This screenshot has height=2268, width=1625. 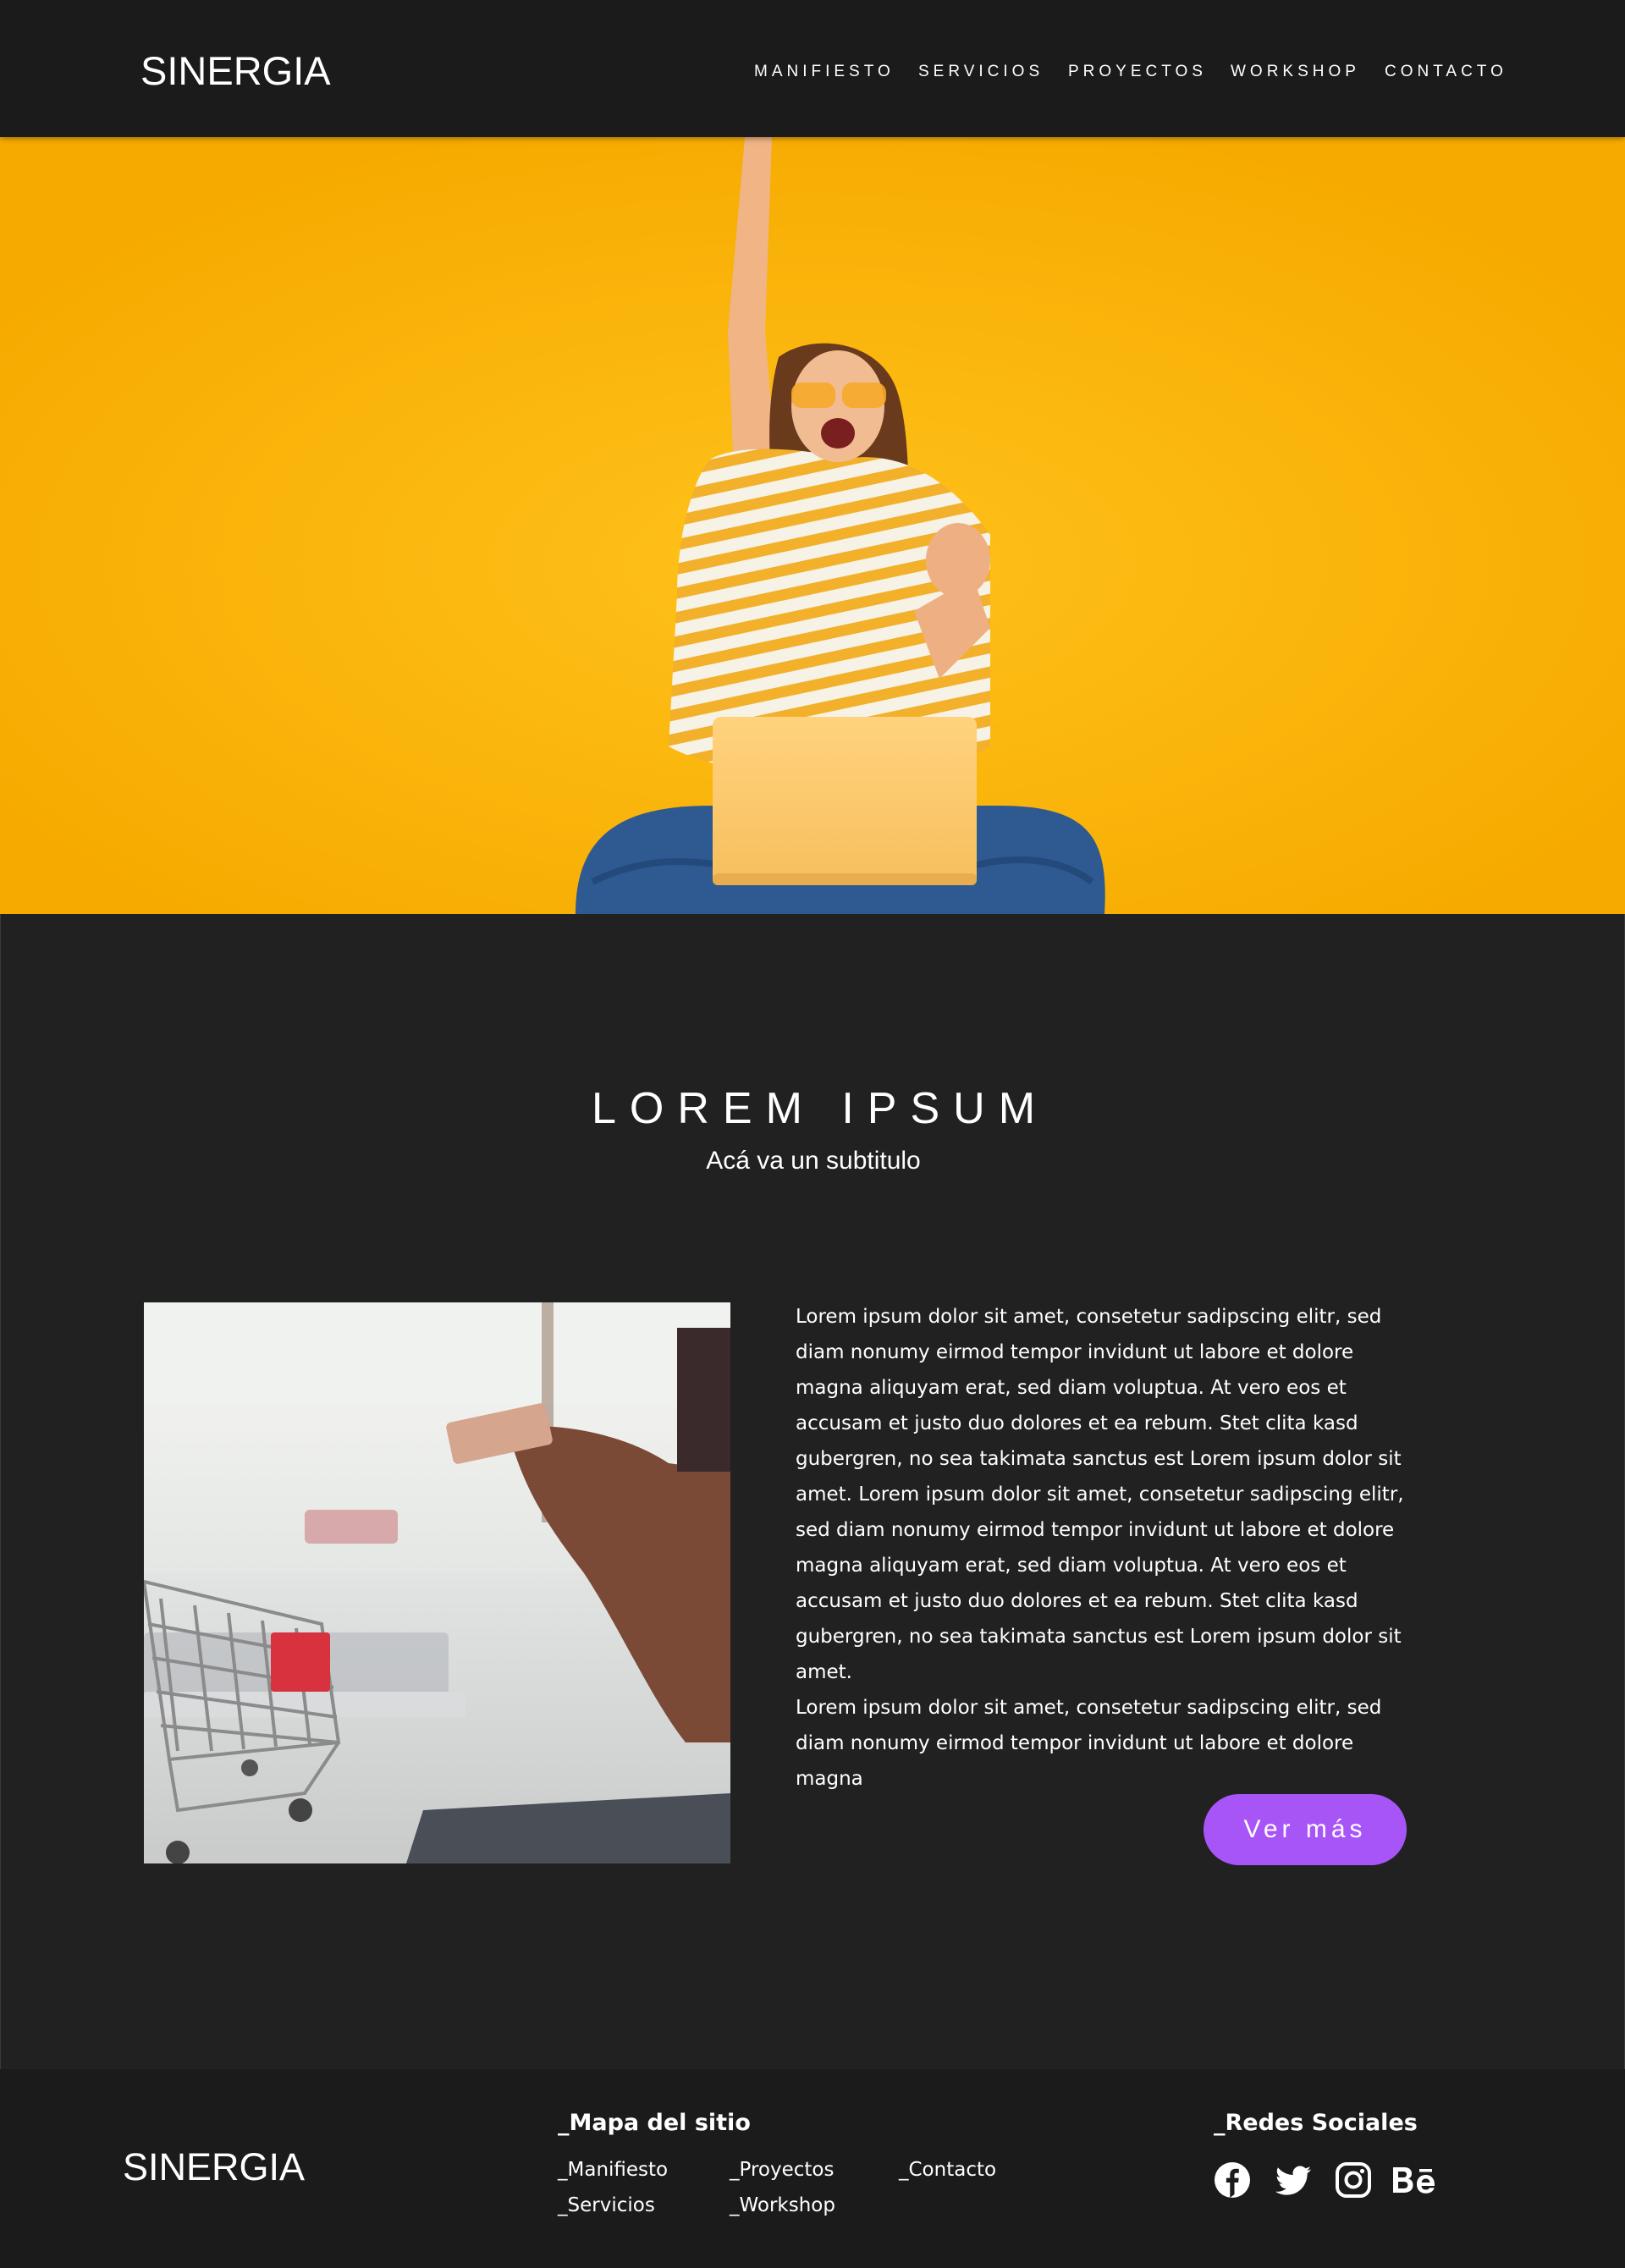 What do you see at coordinates (1295, 72) in the screenshot?
I see `nav-link-workshop: WORKSHOP` at bounding box center [1295, 72].